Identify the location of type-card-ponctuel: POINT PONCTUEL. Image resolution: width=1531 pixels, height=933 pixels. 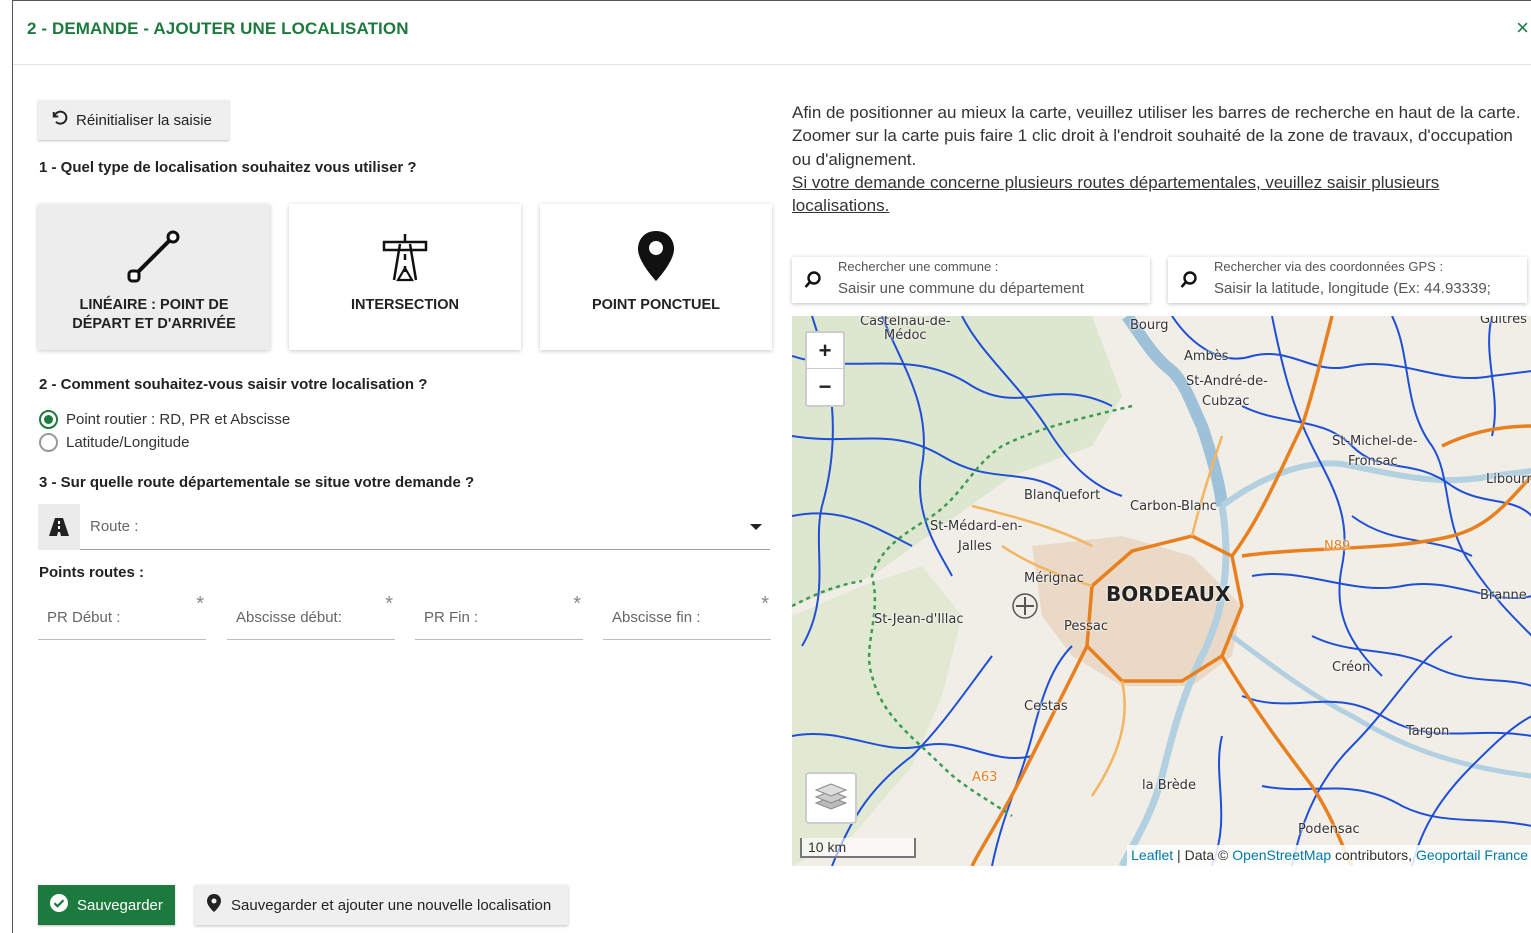
(656, 277).